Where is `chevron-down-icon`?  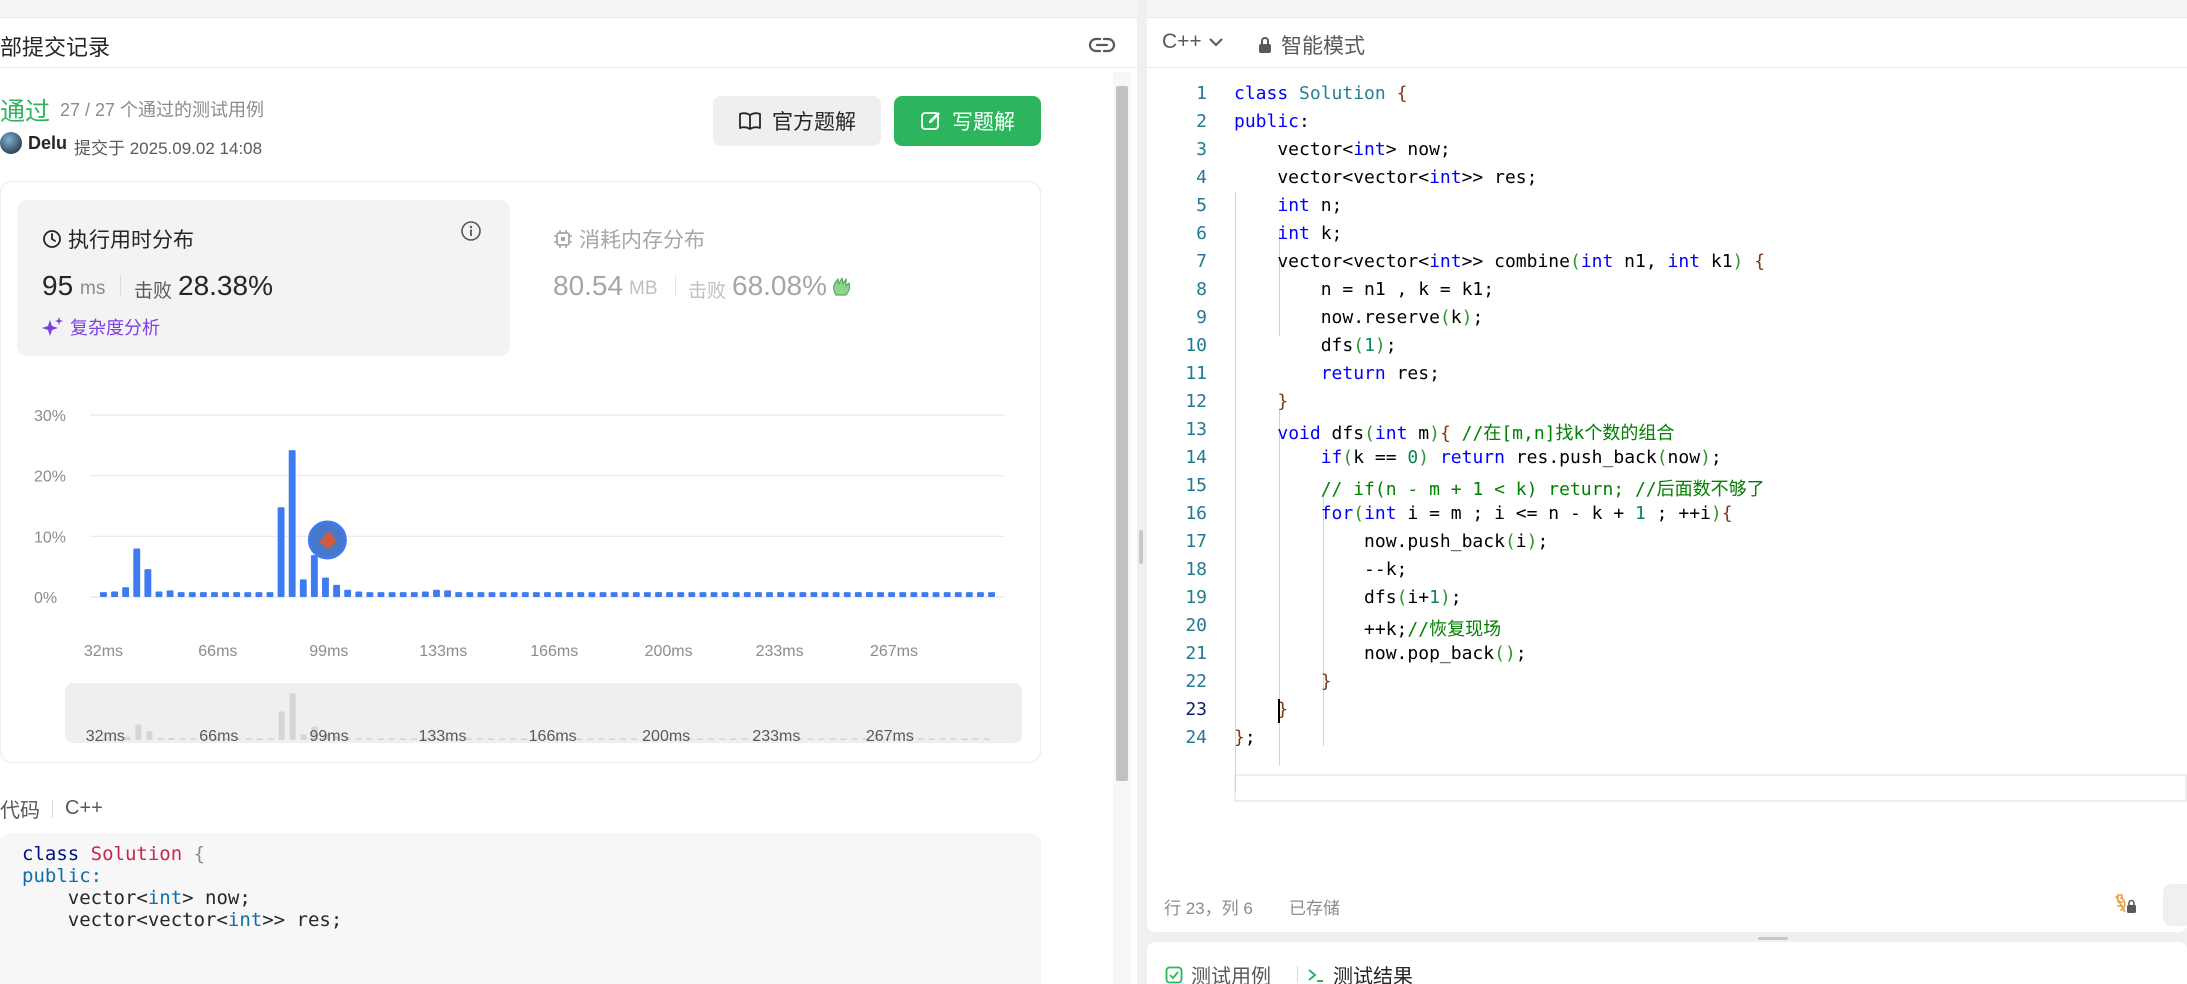 chevron-down-icon is located at coordinates (1215, 42).